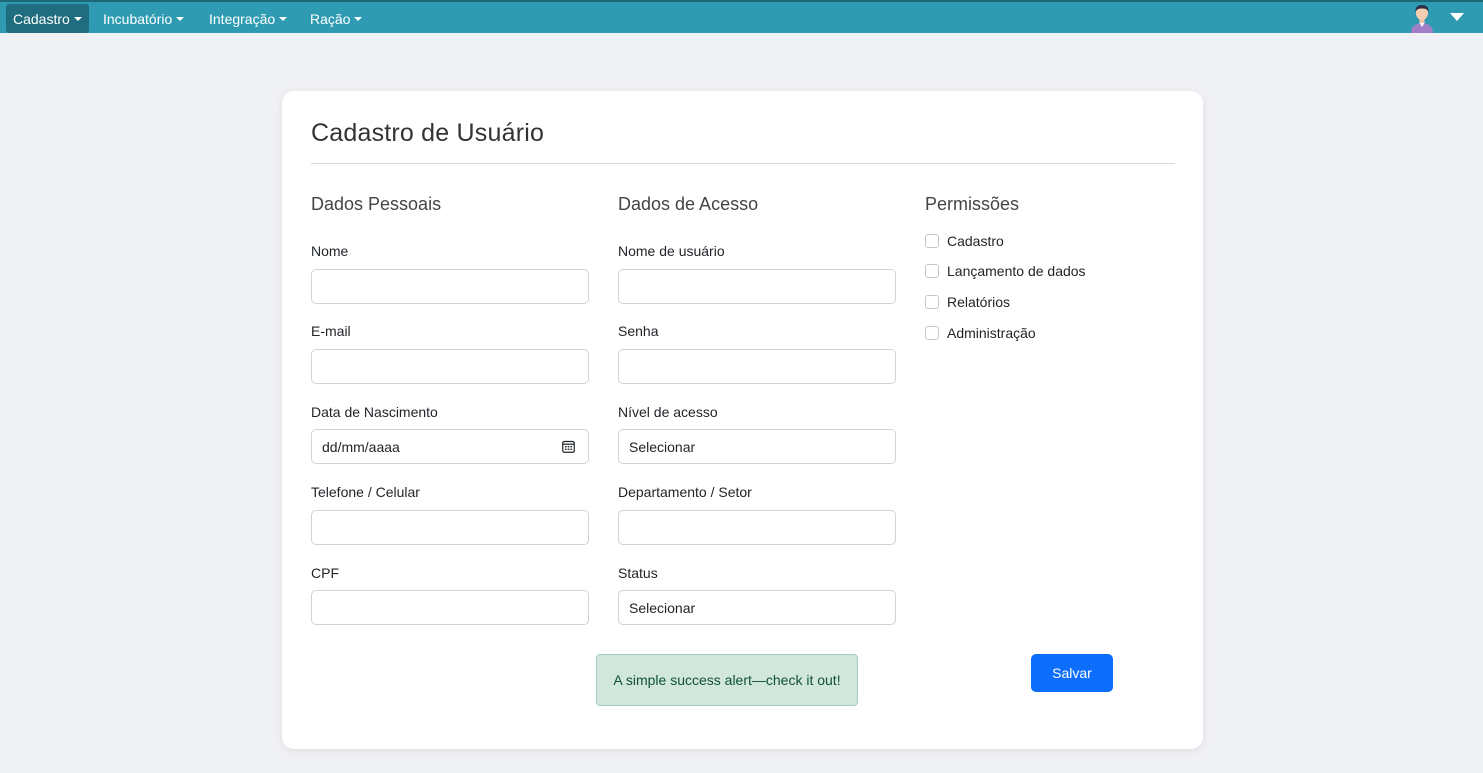 The height and width of the screenshot is (773, 1483). I want to click on permission-checkbox-administracao: Administração, so click(980, 333).